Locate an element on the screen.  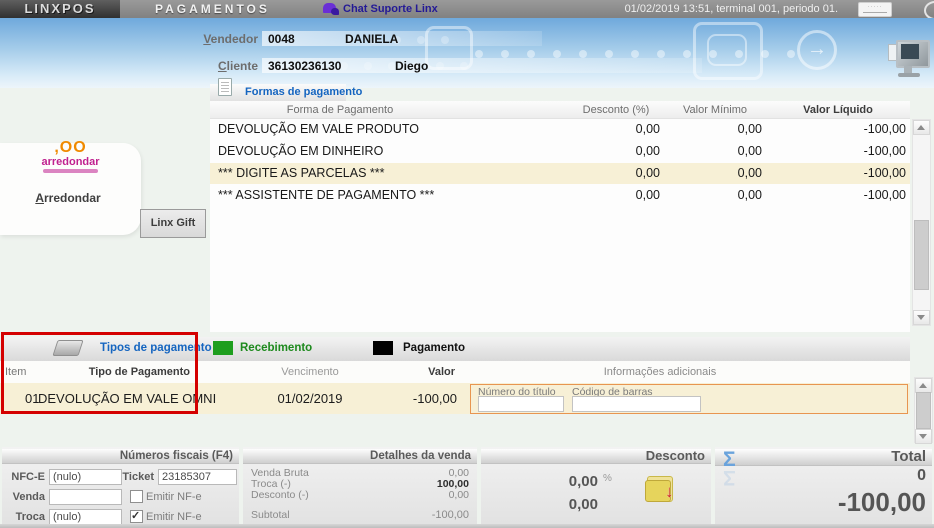
pagamento-swatch is located at coordinates (383, 348).